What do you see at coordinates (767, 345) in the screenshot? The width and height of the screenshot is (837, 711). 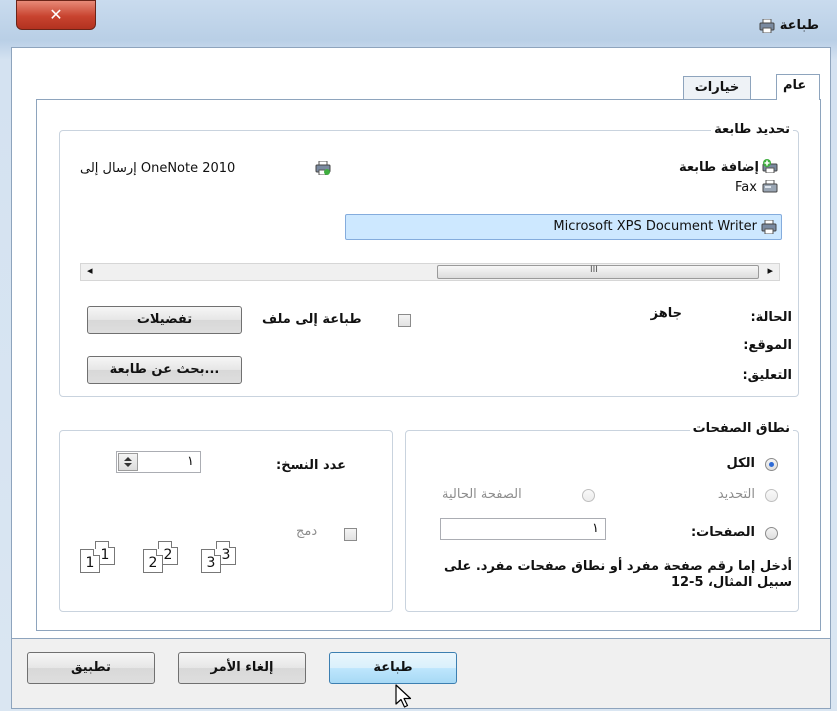 I see `location-label: الموقع:` at bounding box center [767, 345].